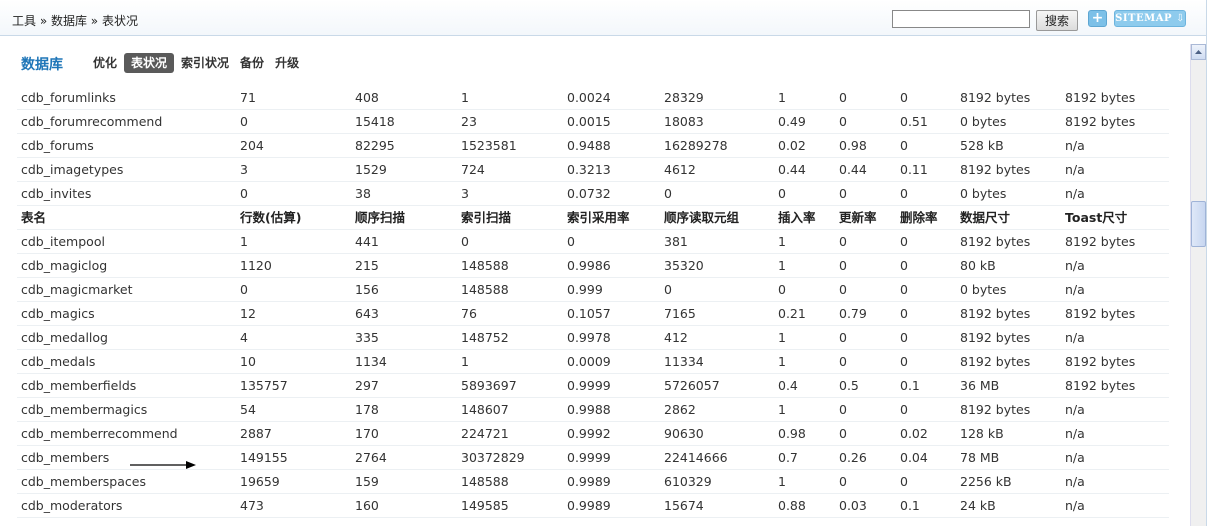  Describe the element at coordinates (792, 313) in the screenshot. I see `table-cell: 0.21` at that location.